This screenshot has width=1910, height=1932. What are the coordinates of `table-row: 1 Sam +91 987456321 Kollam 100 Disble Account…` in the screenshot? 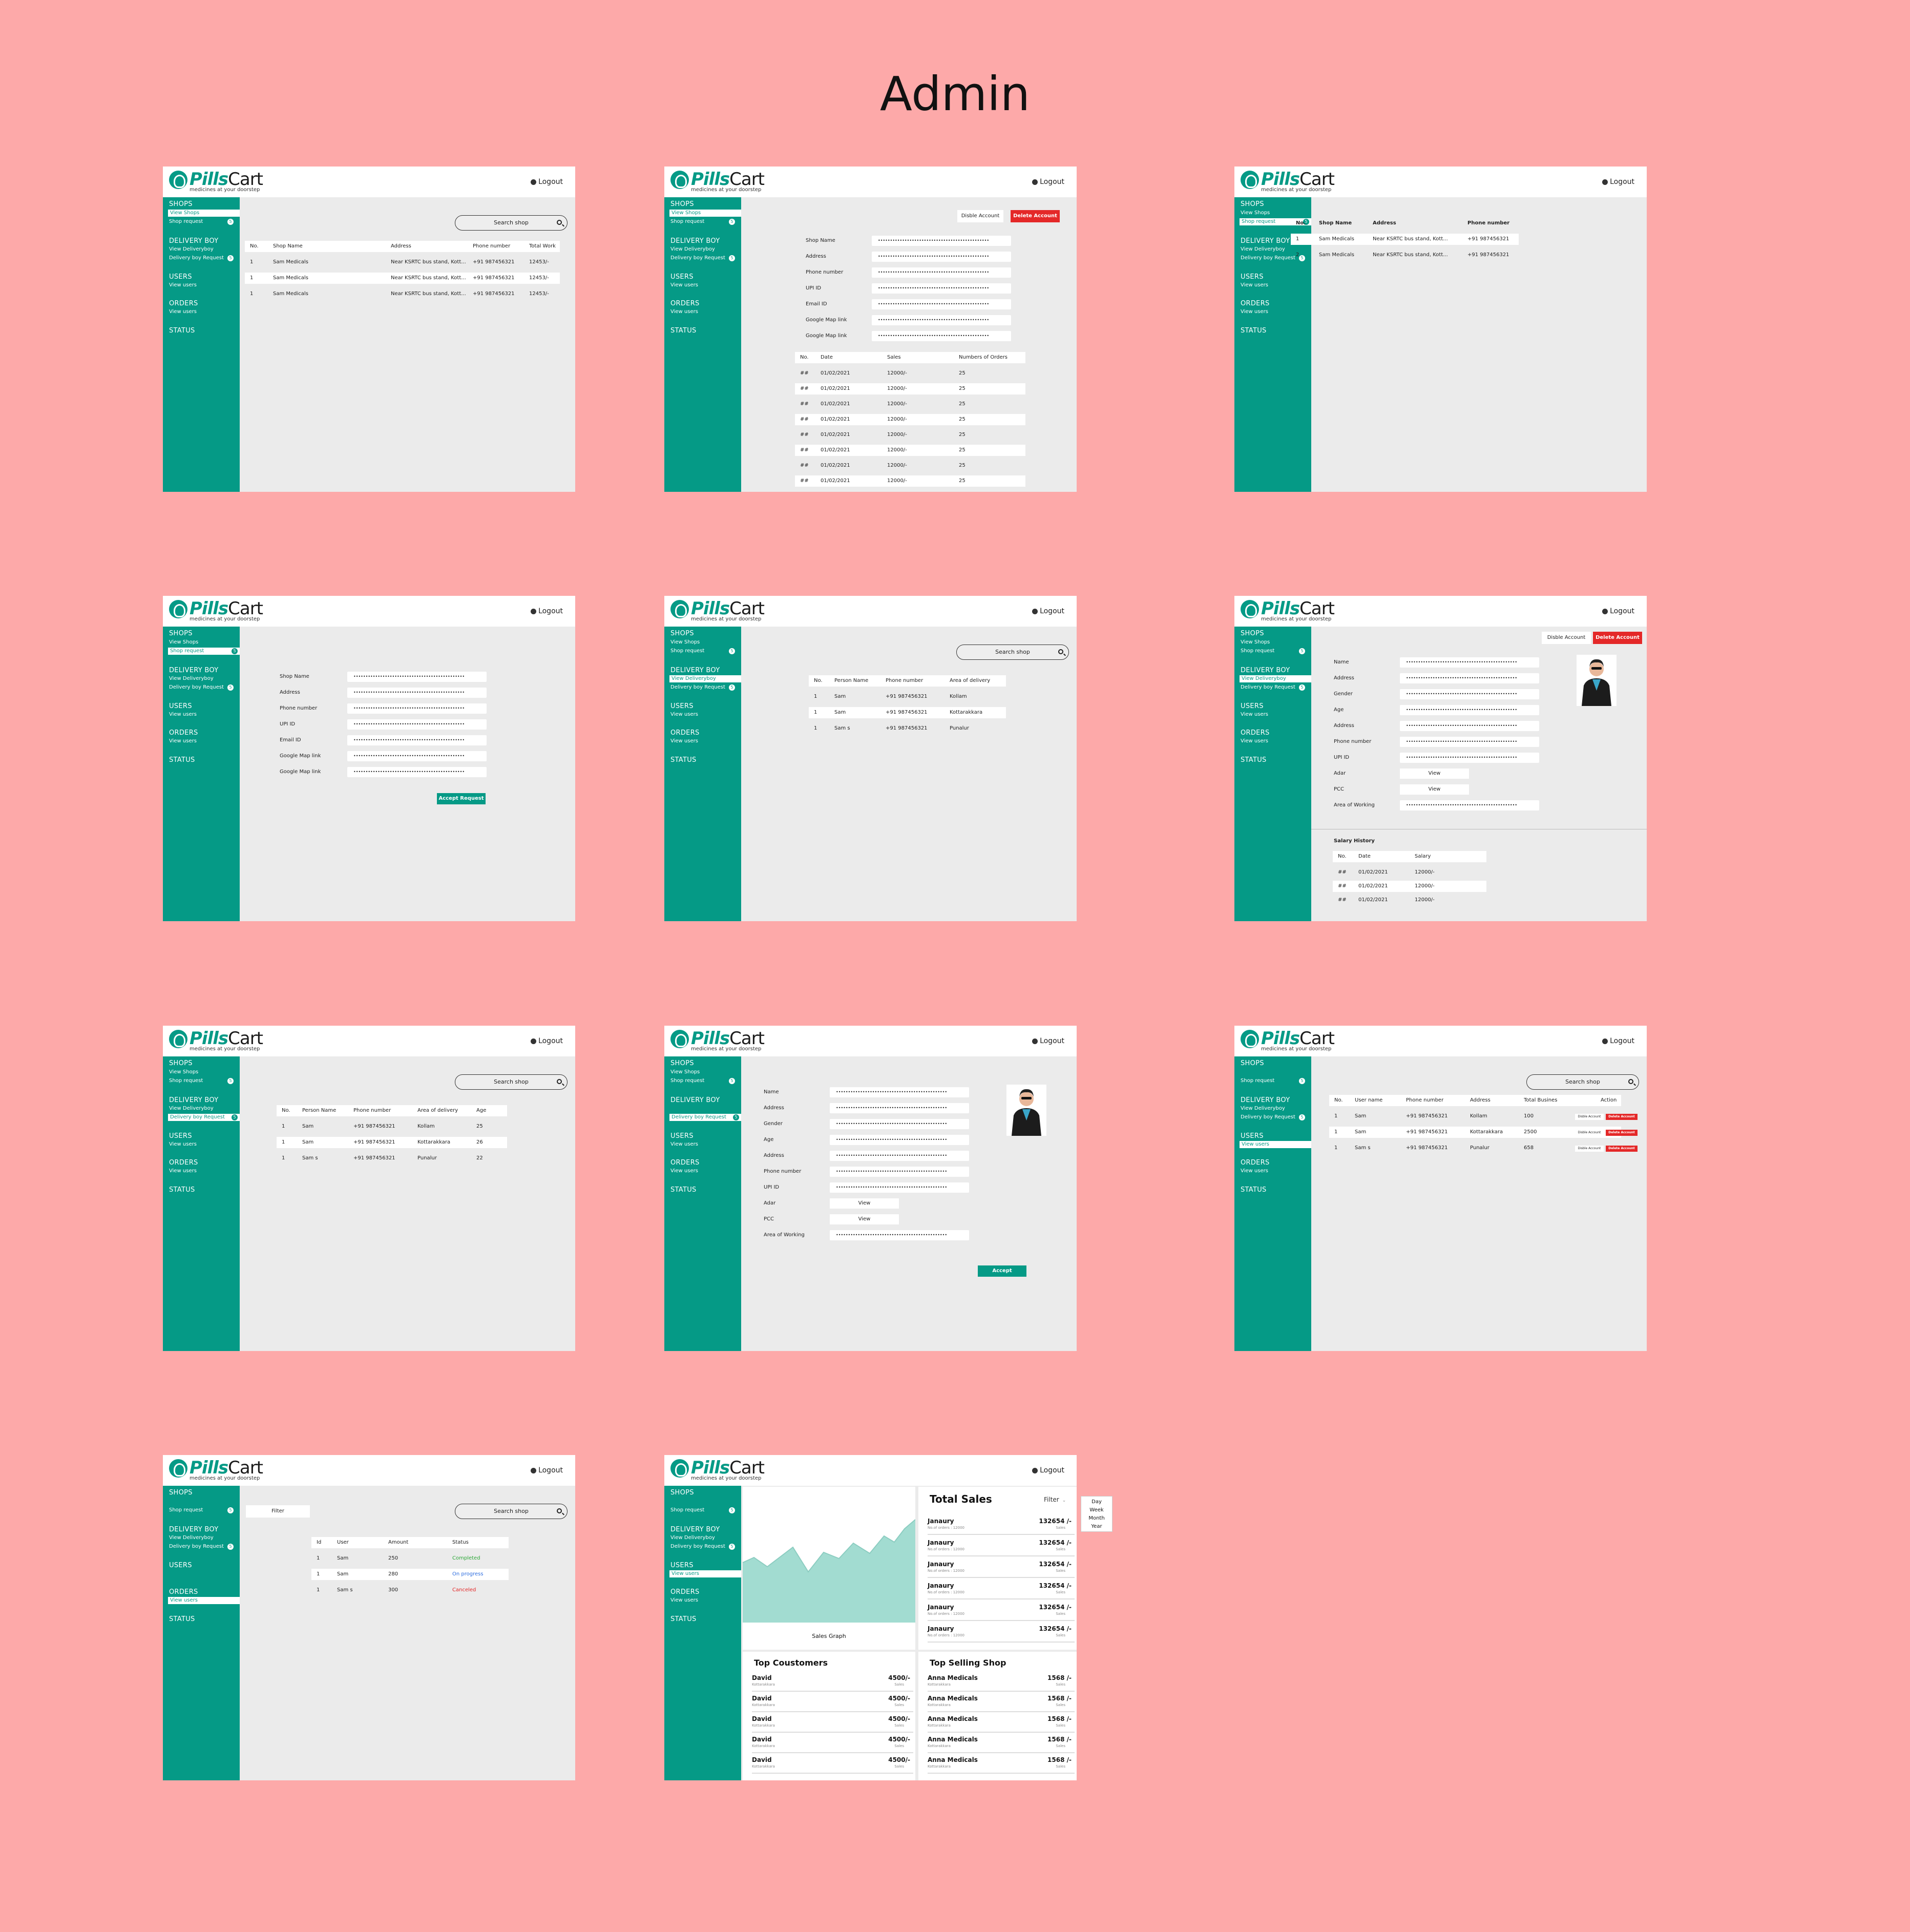 It's located at (1483, 1116).